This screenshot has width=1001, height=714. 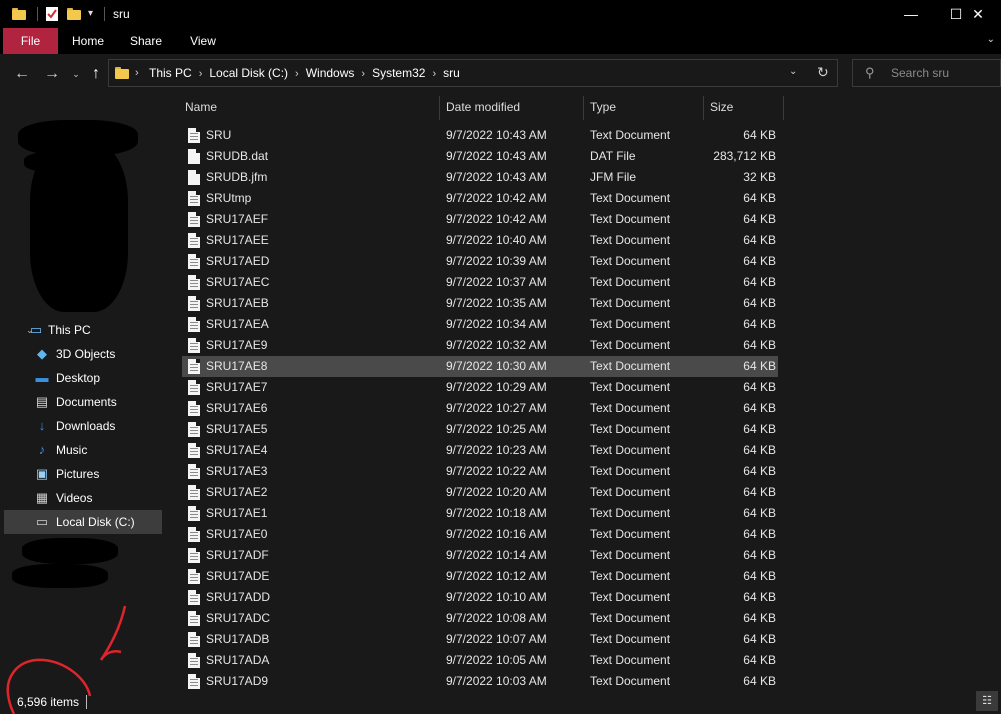 I want to click on breadcrumb-local-disk: Local Disk (C:), so click(x=248, y=73).